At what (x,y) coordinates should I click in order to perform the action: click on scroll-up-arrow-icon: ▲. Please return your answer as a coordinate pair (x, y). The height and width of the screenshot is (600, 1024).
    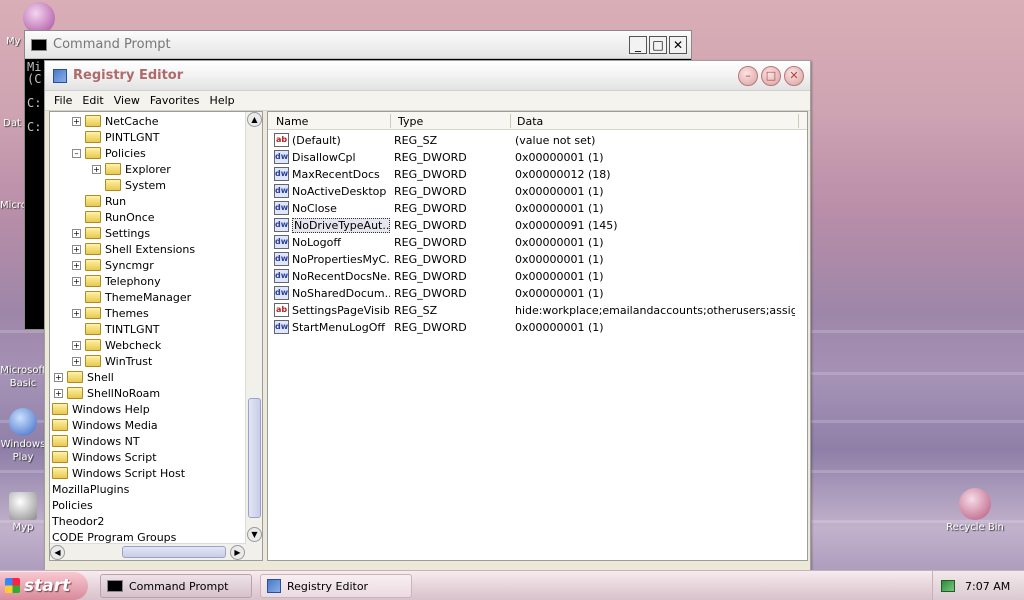
    Looking at the image, I should click on (254, 119).